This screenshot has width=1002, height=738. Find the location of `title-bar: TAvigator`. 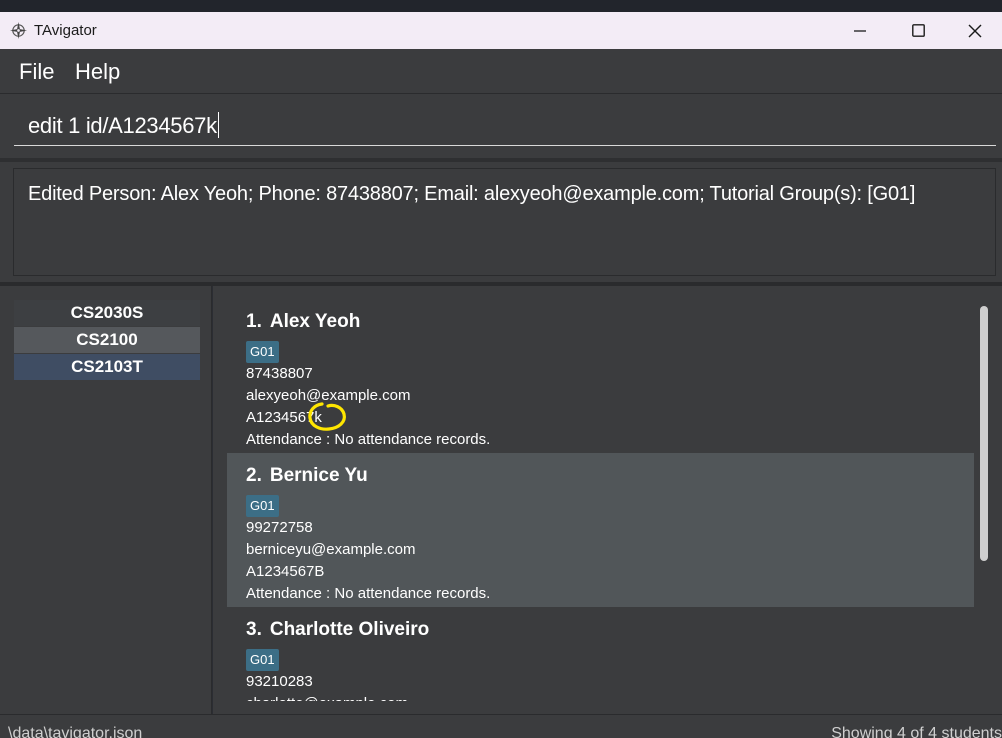

title-bar: TAvigator is located at coordinates (501, 30).